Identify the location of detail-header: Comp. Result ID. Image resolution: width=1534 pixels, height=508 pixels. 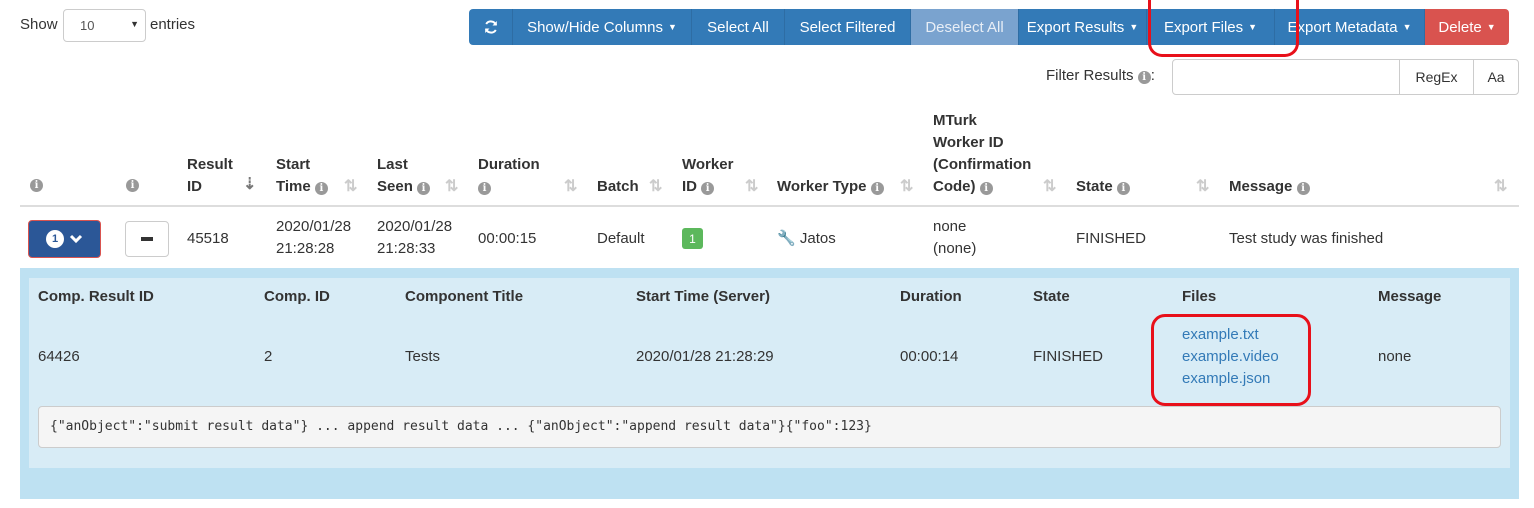
(96, 296).